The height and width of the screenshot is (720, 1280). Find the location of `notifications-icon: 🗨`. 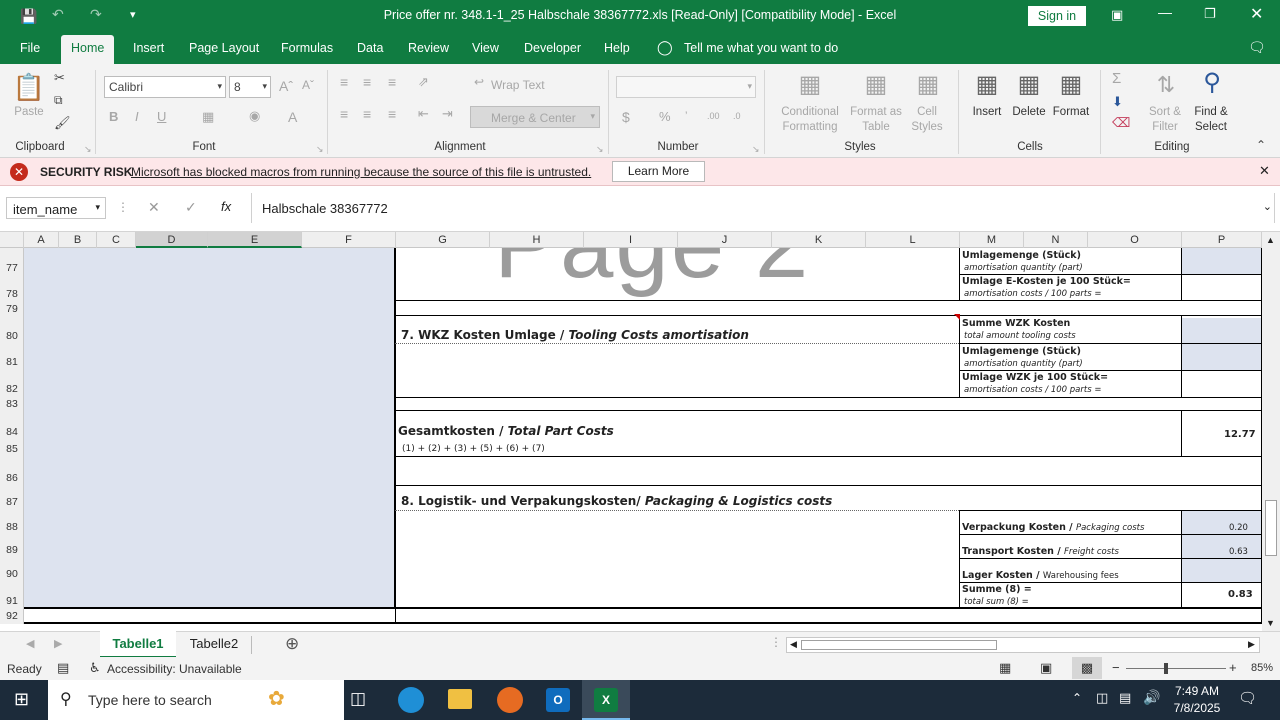

notifications-icon: 🗨 is located at coordinates (1247, 698).